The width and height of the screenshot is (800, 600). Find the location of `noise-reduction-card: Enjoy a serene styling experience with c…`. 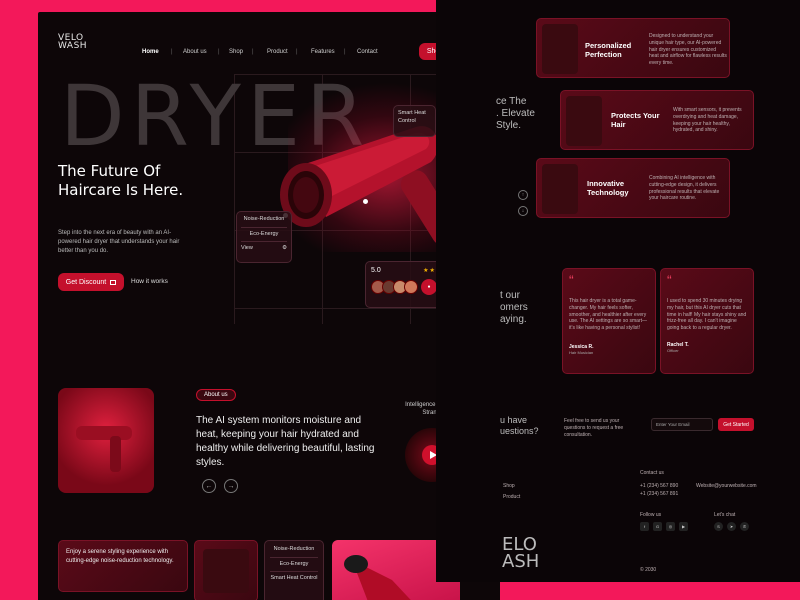

noise-reduction-card: Enjoy a serene styling experience with c… is located at coordinates (123, 566).